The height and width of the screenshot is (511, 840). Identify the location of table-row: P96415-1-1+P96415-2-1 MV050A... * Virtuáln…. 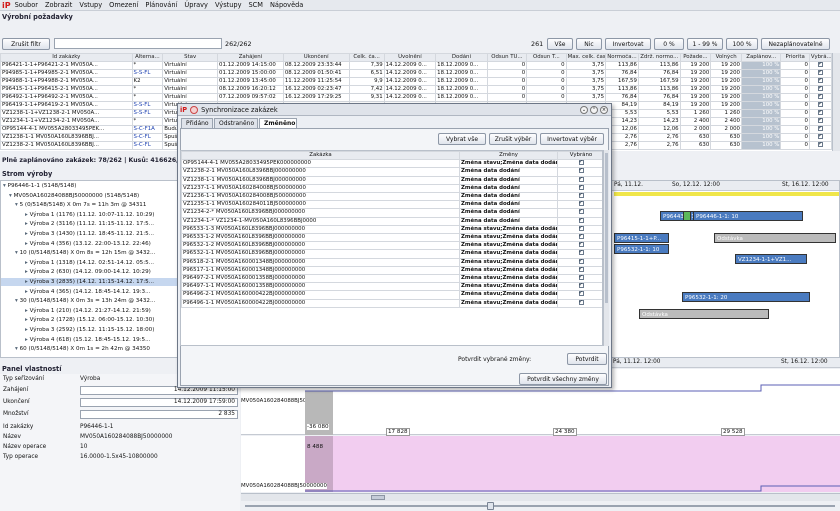
(416, 89).